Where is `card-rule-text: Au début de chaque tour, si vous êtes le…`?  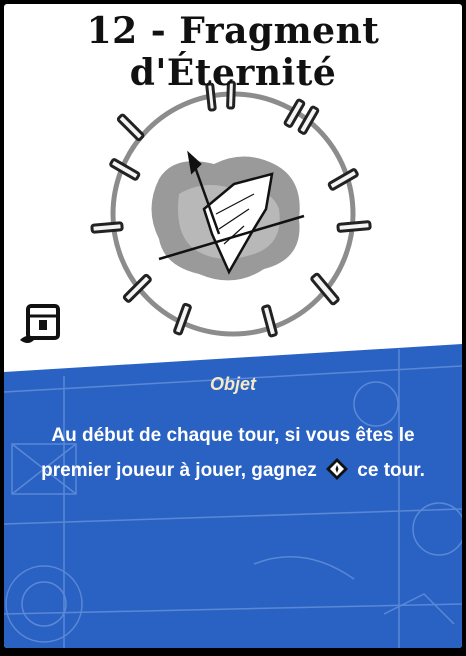 card-rule-text: Au début de chaque tour, si vous êtes le… is located at coordinates (233, 453).